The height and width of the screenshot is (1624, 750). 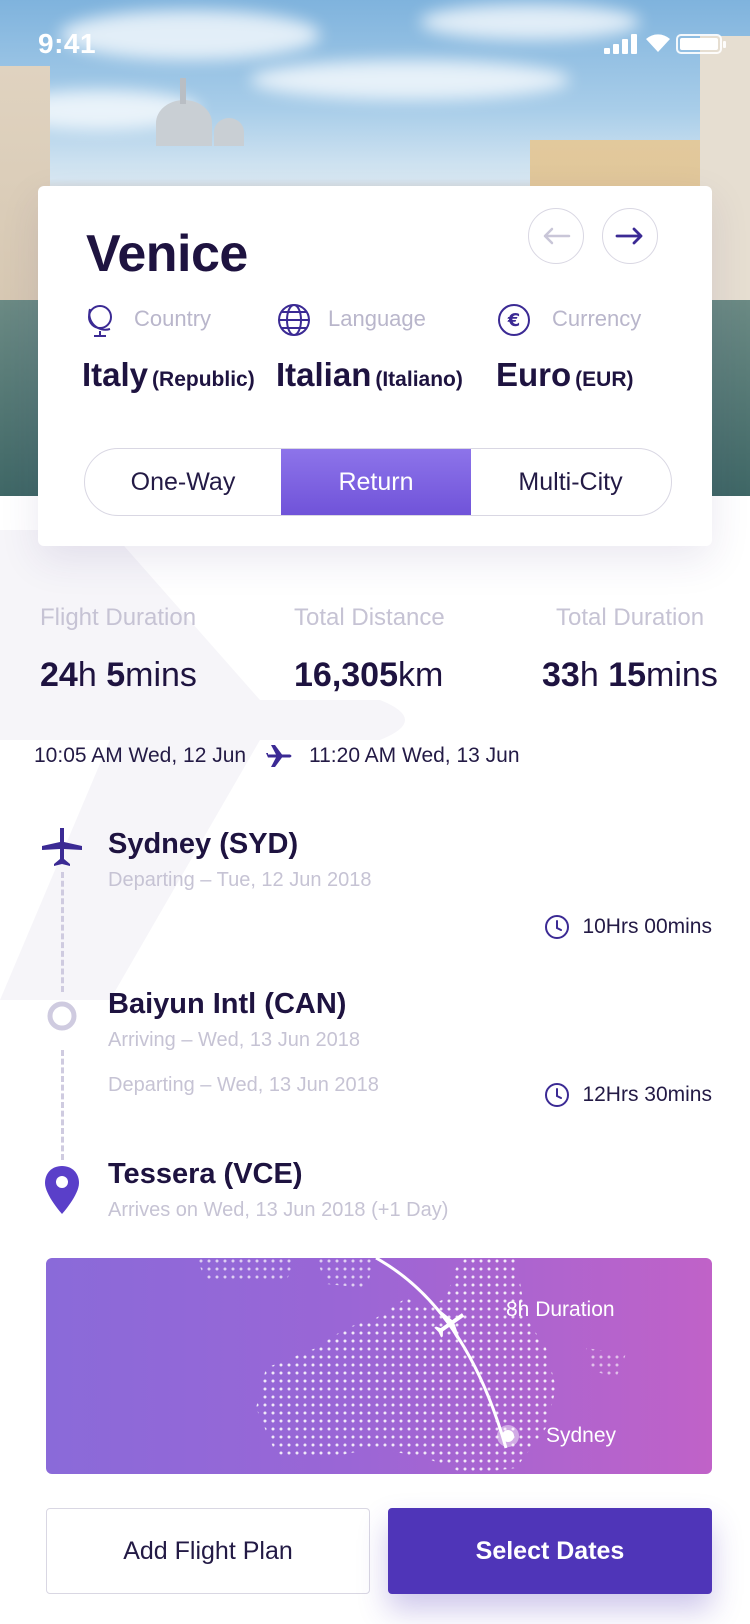 What do you see at coordinates (208, 1551) in the screenshot?
I see `add-flight-plan-button: Add Flight Plan` at bounding box center [208, 1551].